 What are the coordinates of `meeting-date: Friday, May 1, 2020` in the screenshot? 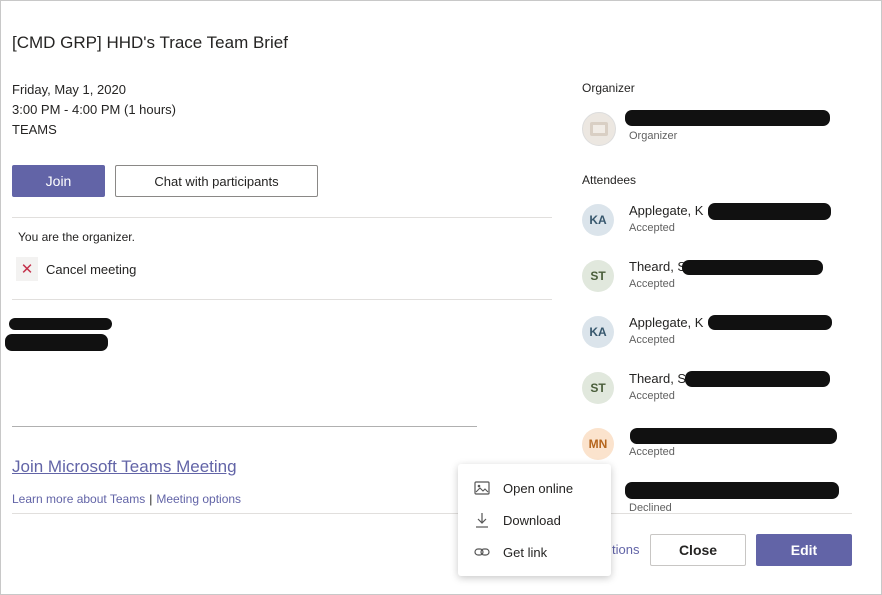 It's located at (69, 89).